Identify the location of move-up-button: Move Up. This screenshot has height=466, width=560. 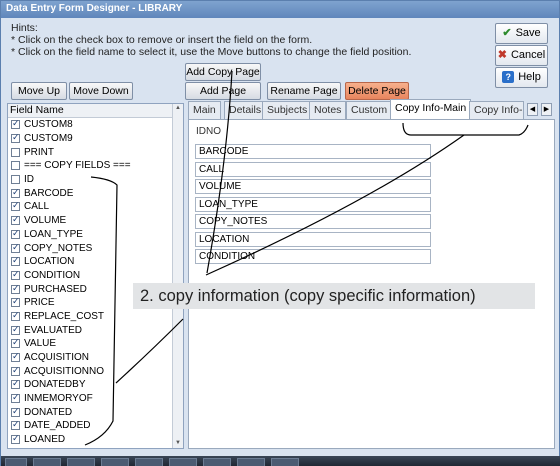
(39, 91).